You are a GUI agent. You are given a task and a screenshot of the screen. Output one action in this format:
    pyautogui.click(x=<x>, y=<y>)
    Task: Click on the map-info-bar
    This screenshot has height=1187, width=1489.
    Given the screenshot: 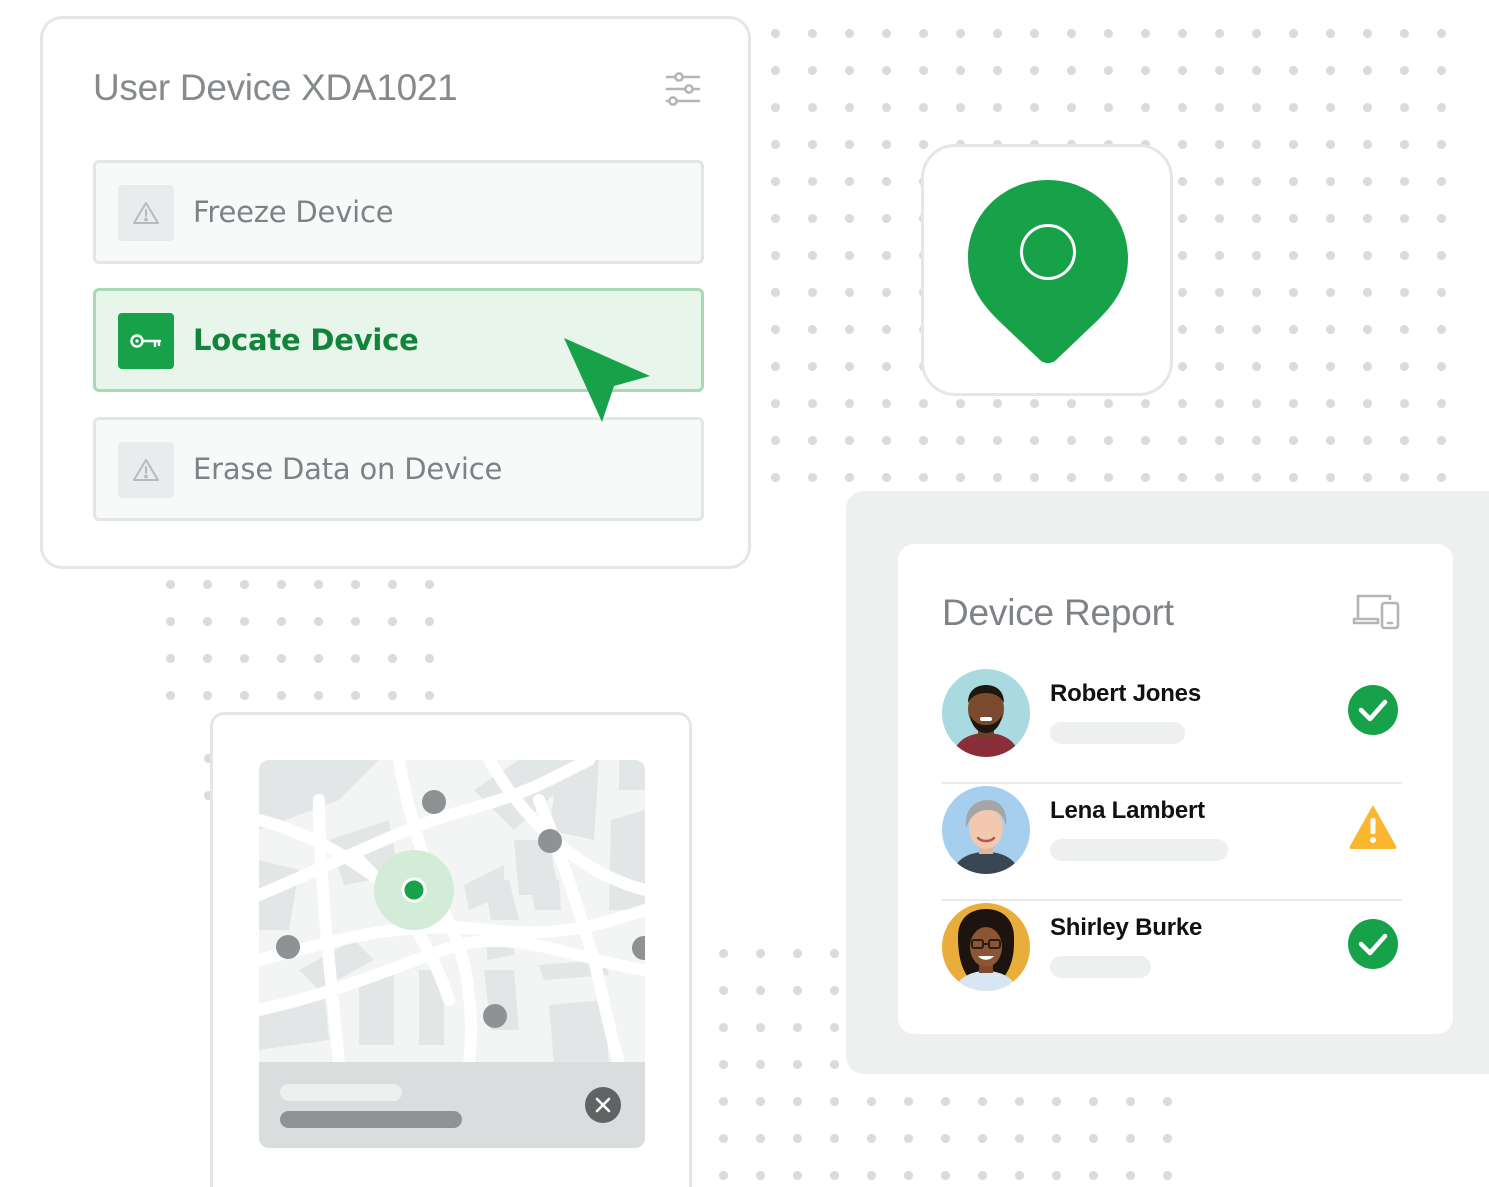 What is the action you would take?
    pyautogui.click(x=452, y=1105)
    